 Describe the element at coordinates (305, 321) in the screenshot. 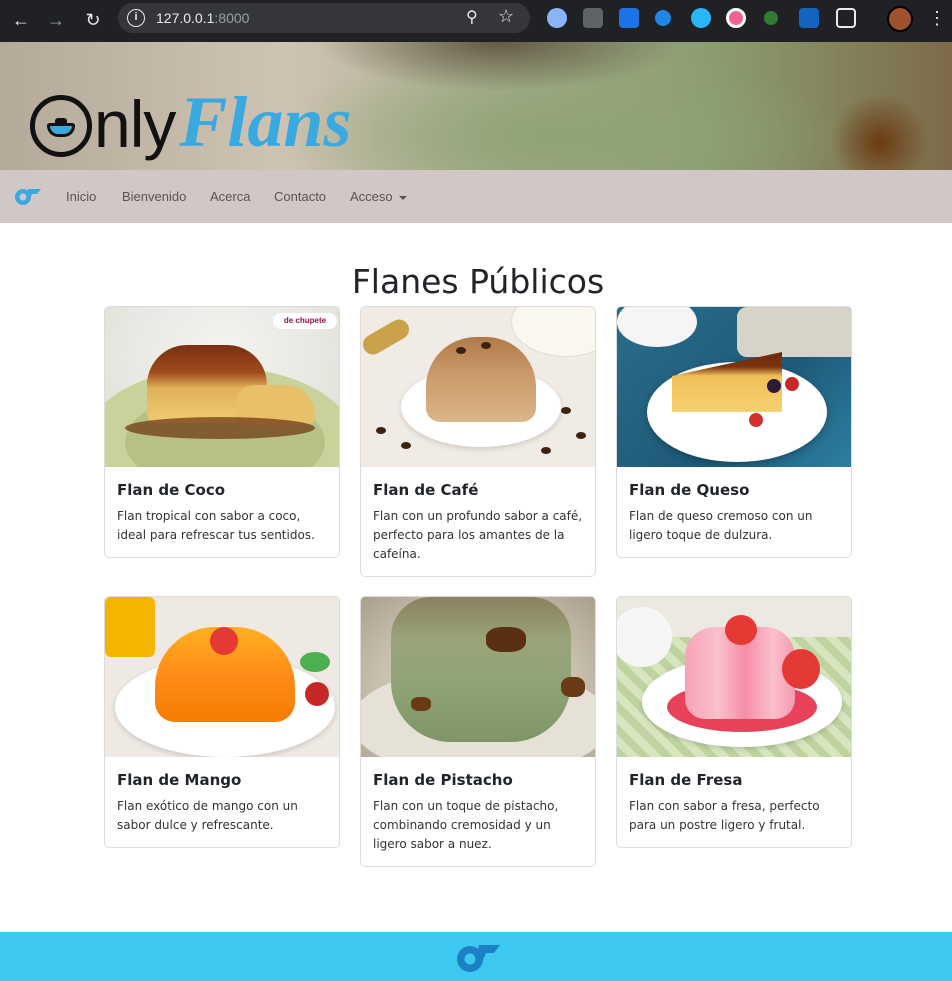

I see `watermark-logo: de chupete` at that location.